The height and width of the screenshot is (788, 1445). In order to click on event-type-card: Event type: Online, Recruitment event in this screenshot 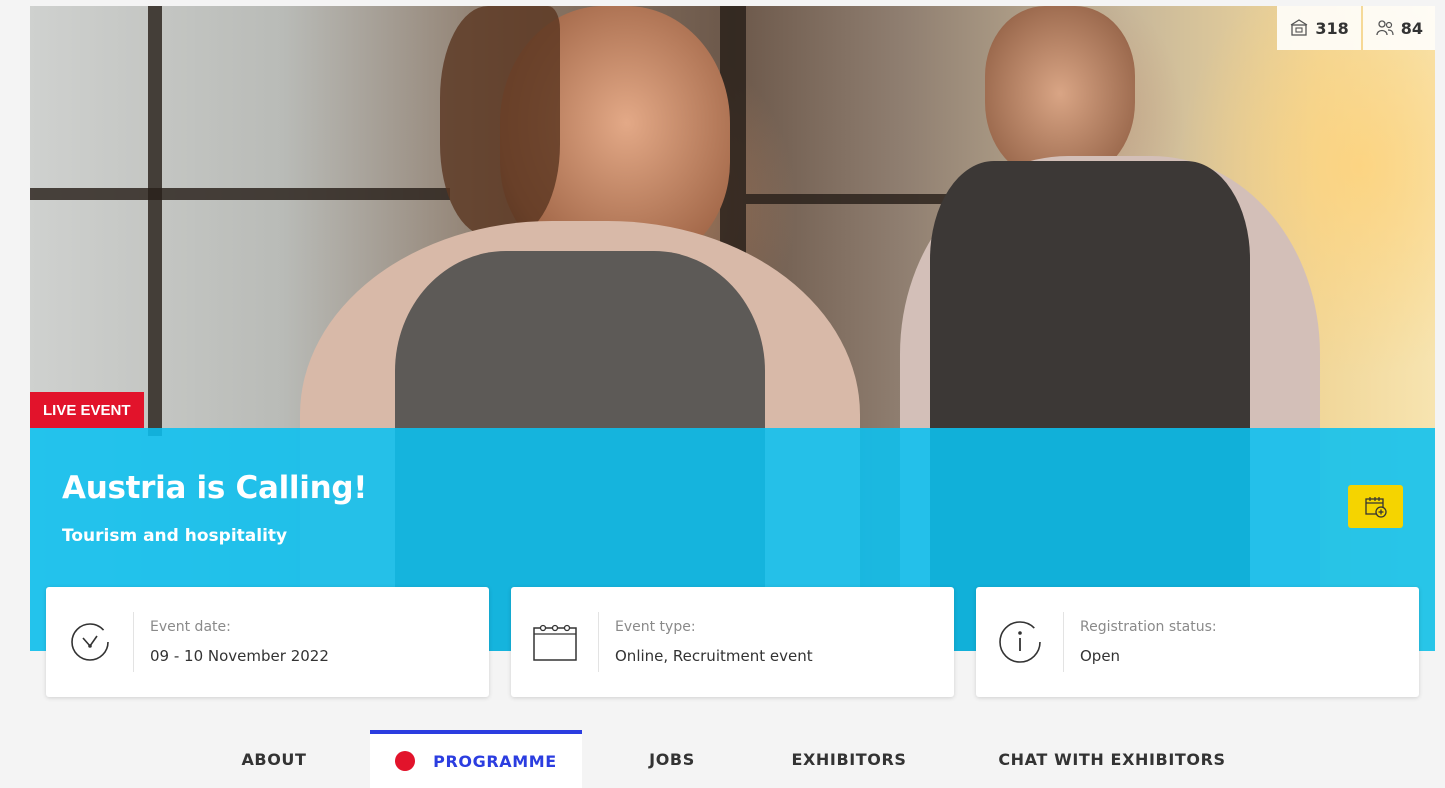, I will do `click(732, 642)`.